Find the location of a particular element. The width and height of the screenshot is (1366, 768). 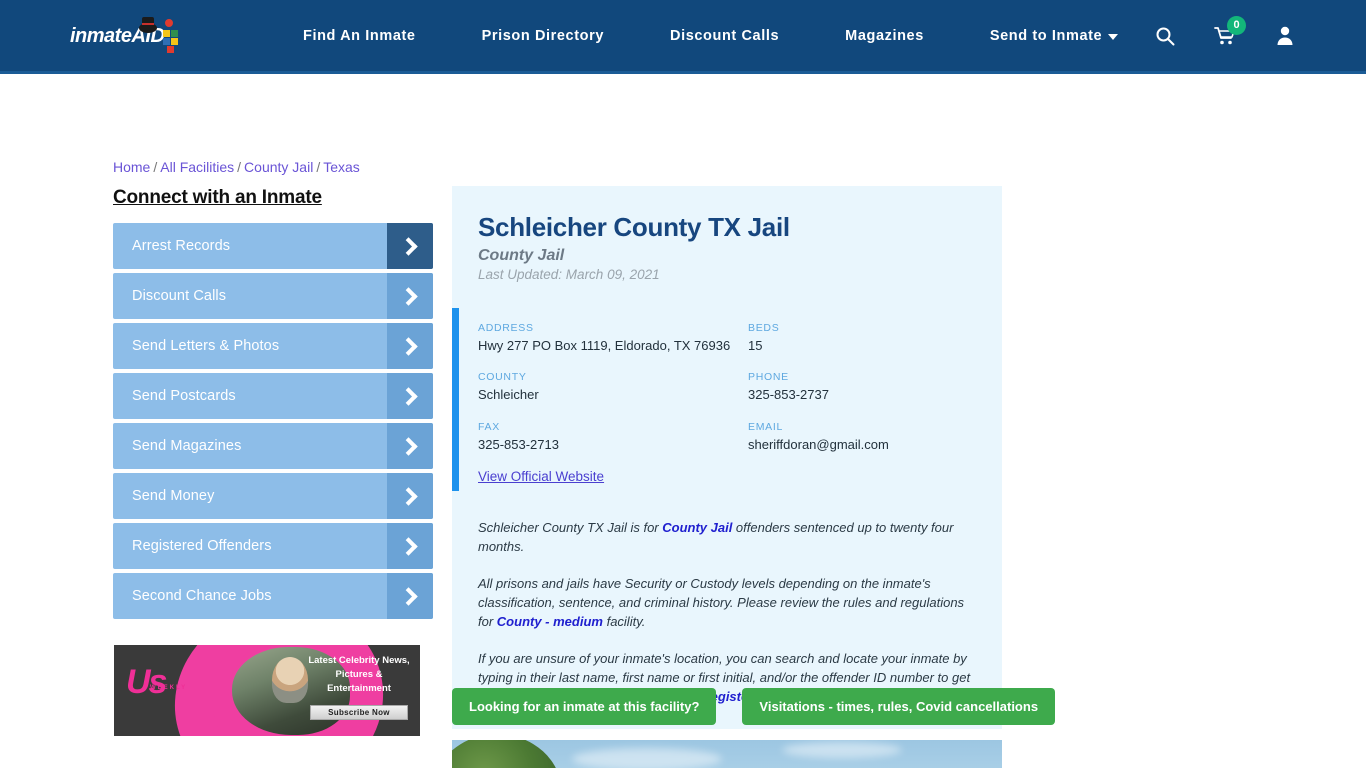

info-value: sheriffdoran@gmail.com is located at coordinates (818, 444).